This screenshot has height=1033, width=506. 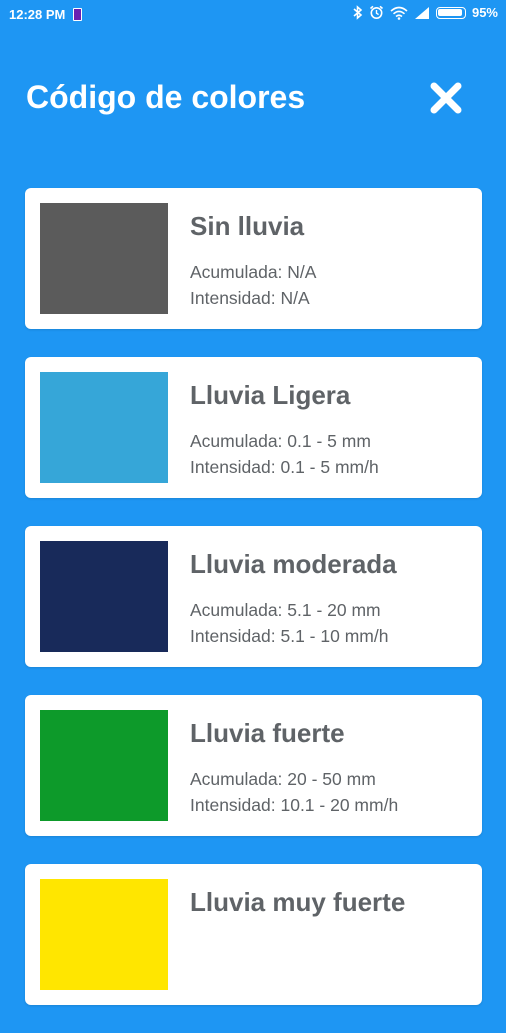 I want to click on header: Código de colores, so click(x=253, y=98).